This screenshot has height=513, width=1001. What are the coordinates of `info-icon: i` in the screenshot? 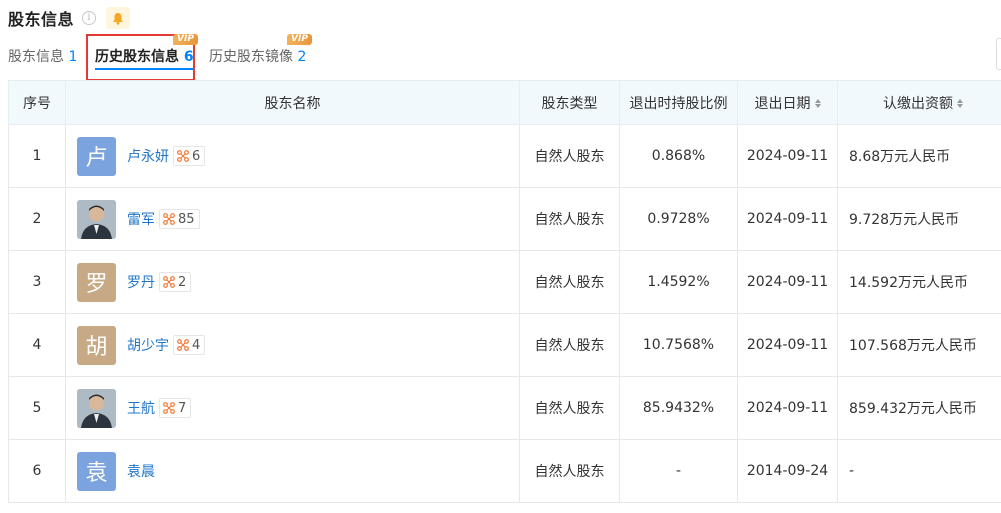 It's located at (89, 18).